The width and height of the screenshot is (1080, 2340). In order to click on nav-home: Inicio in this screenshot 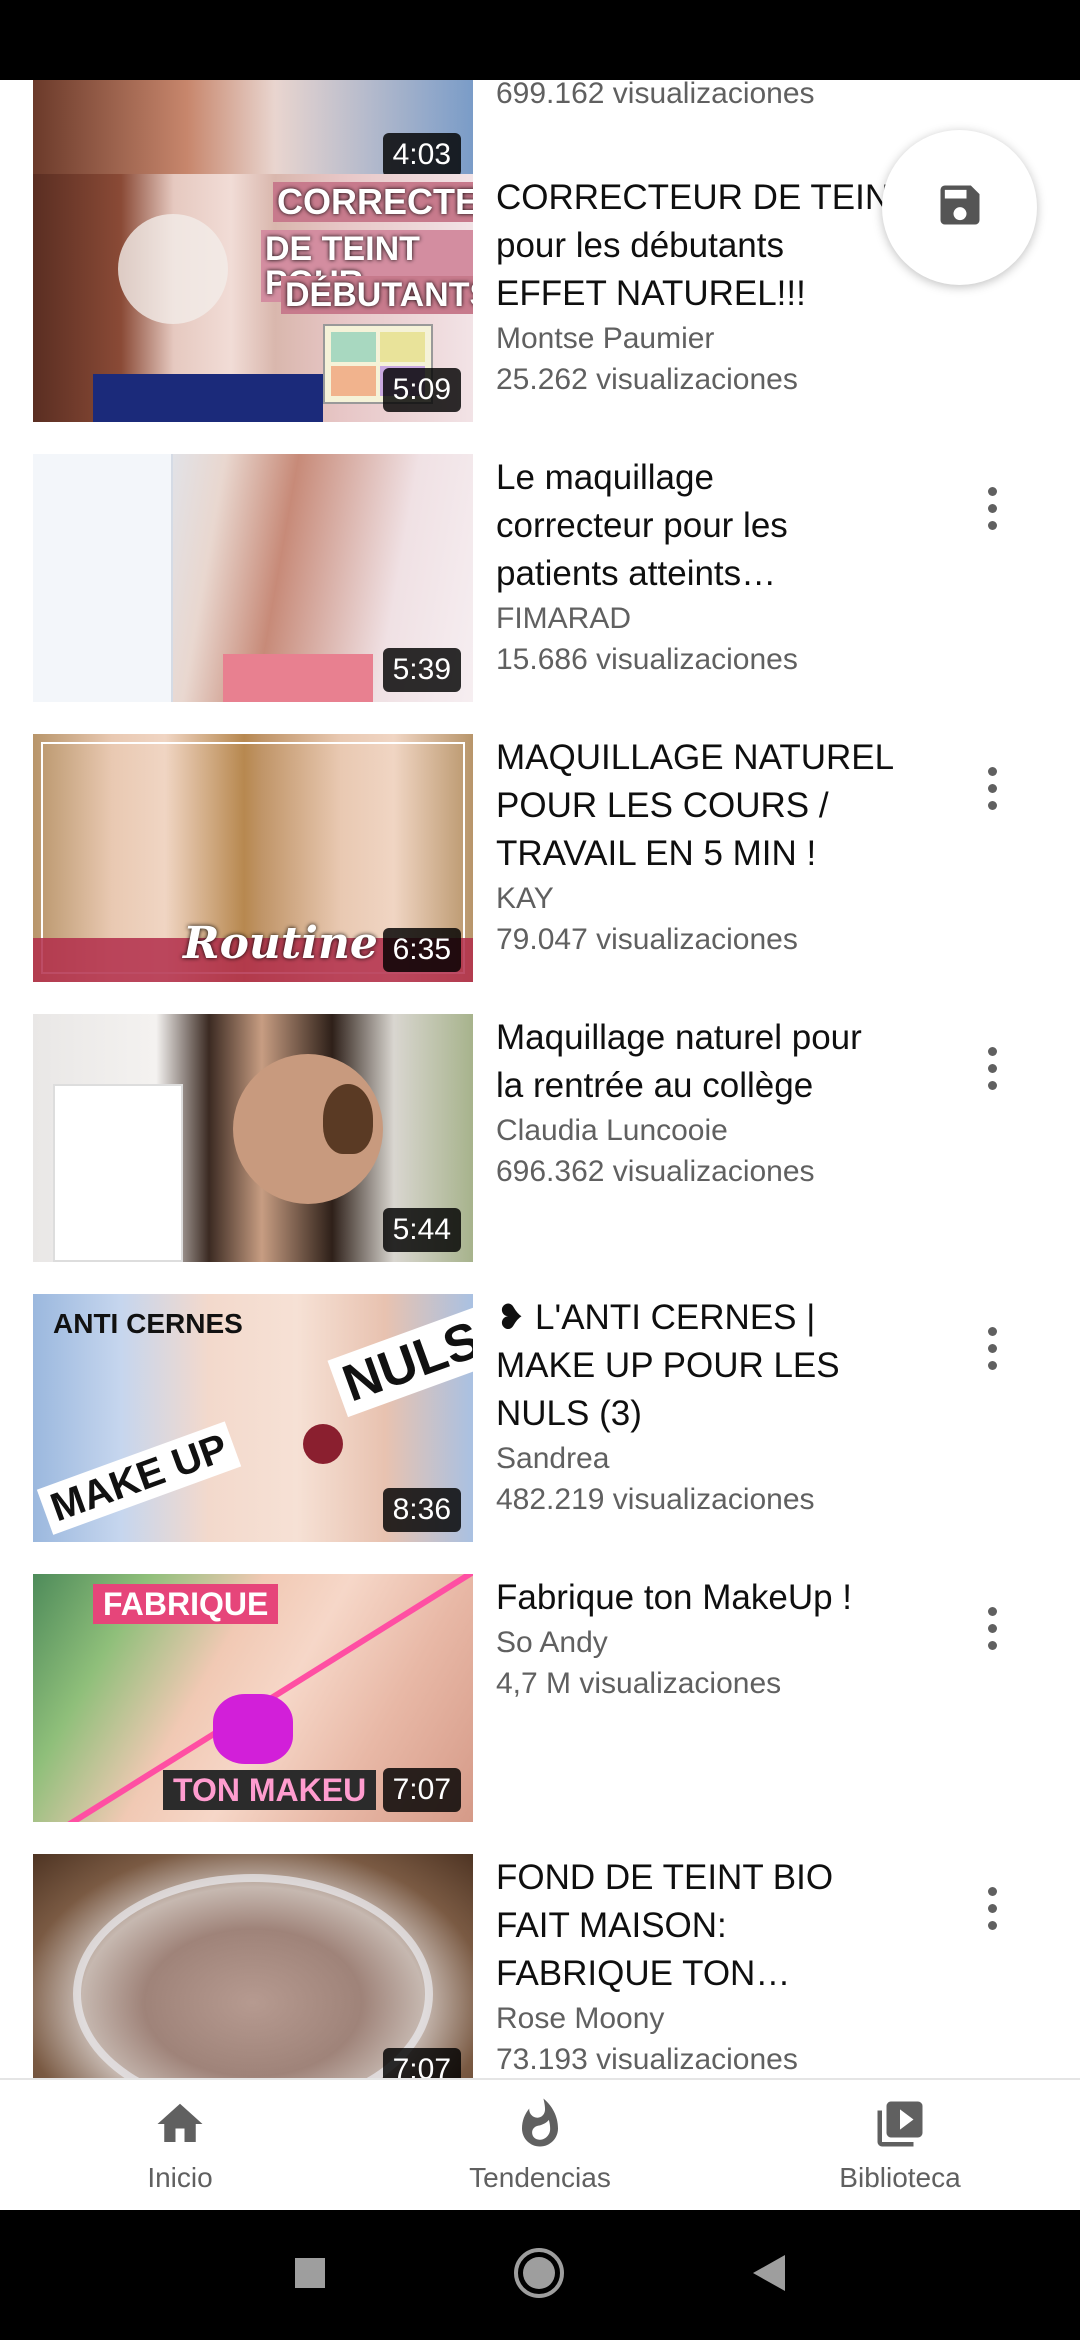, I will do `click(180, 2145)`.